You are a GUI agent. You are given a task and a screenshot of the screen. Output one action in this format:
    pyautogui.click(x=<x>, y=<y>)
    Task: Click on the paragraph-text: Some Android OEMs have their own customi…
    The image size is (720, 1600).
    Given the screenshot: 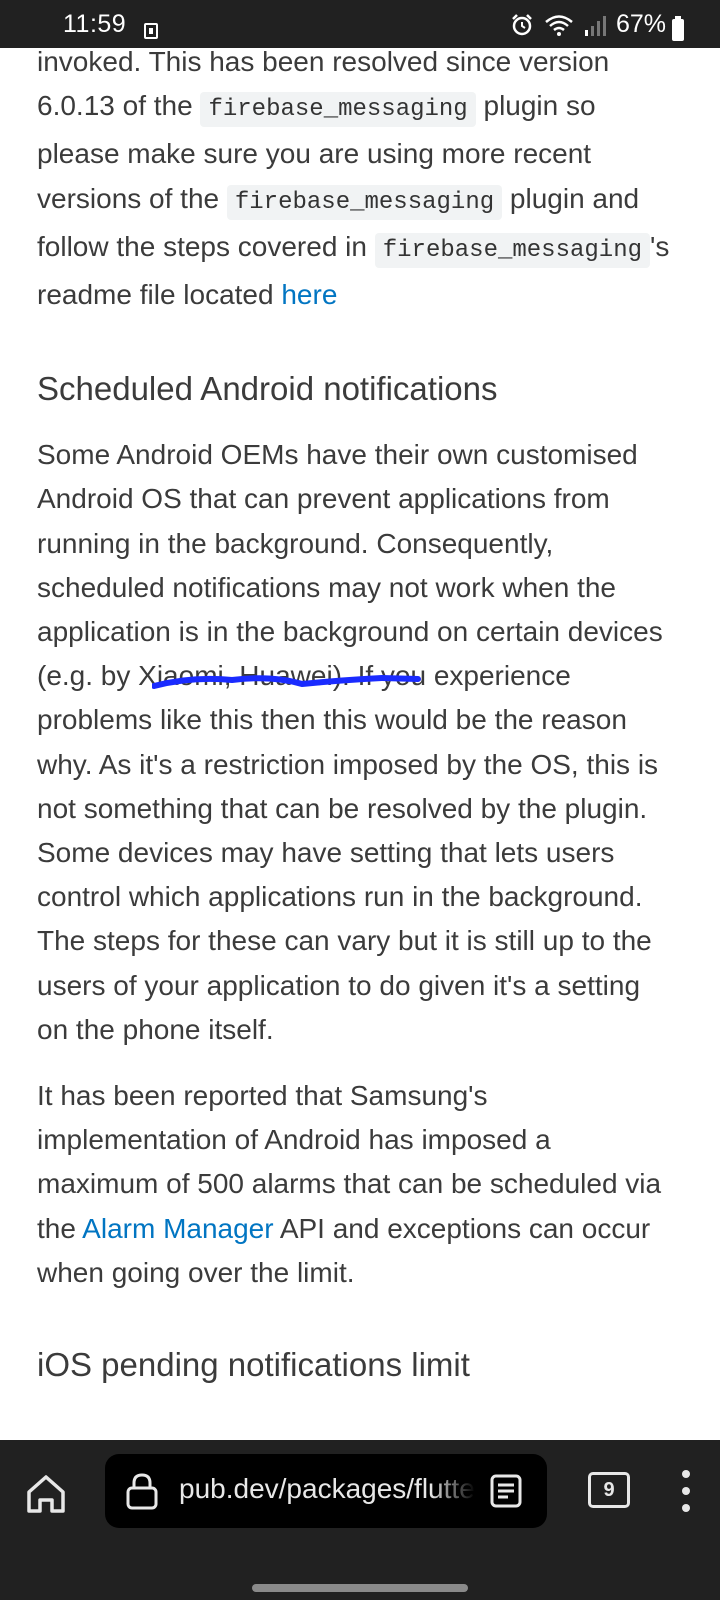 What is the action you would take?
    pyautogui.click(x=350, y=565)
    